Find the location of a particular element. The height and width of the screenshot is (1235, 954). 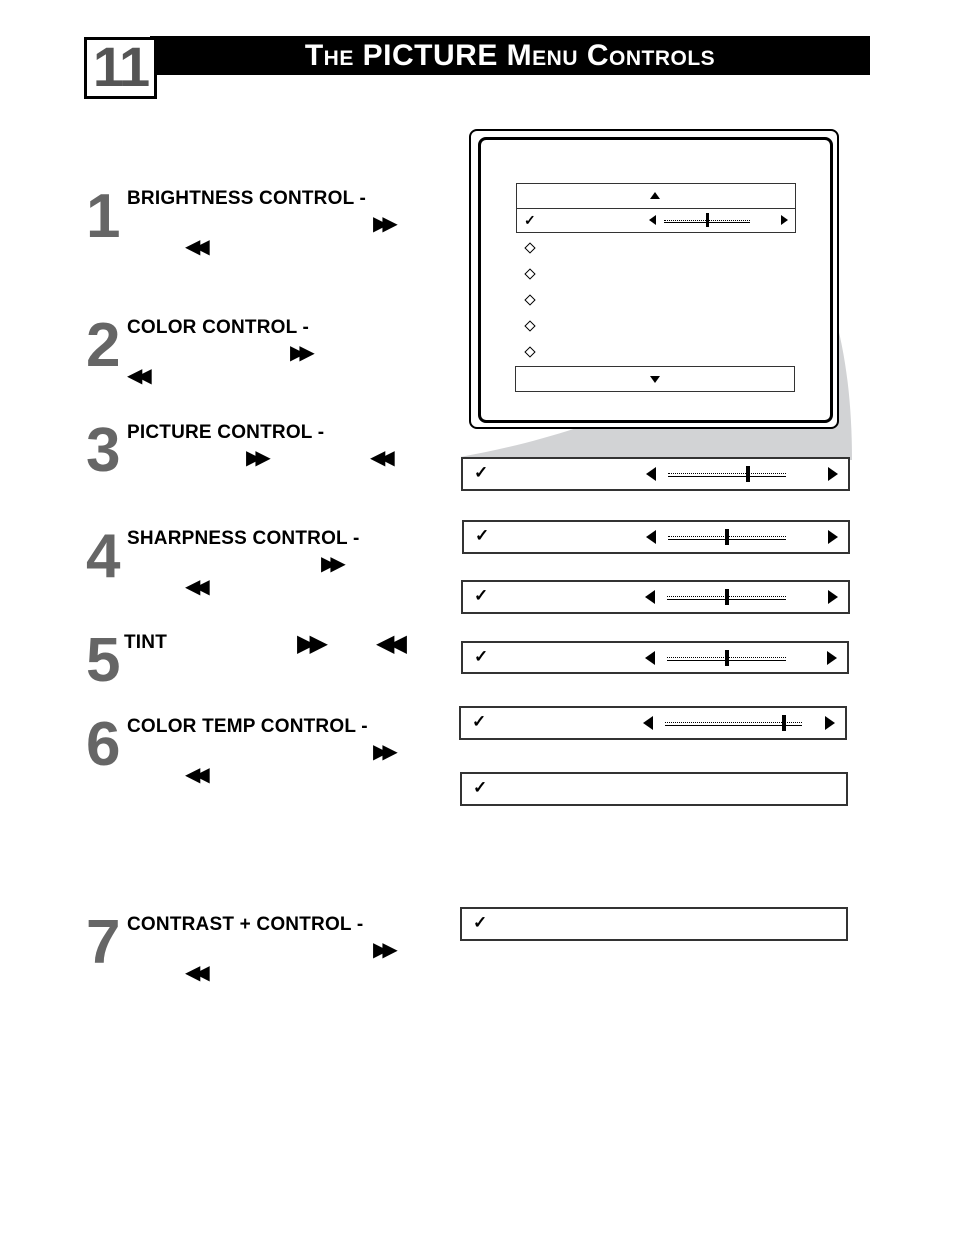

step-4-label: SHARPNESS CONTROL - is located at coordinates (243, 538).